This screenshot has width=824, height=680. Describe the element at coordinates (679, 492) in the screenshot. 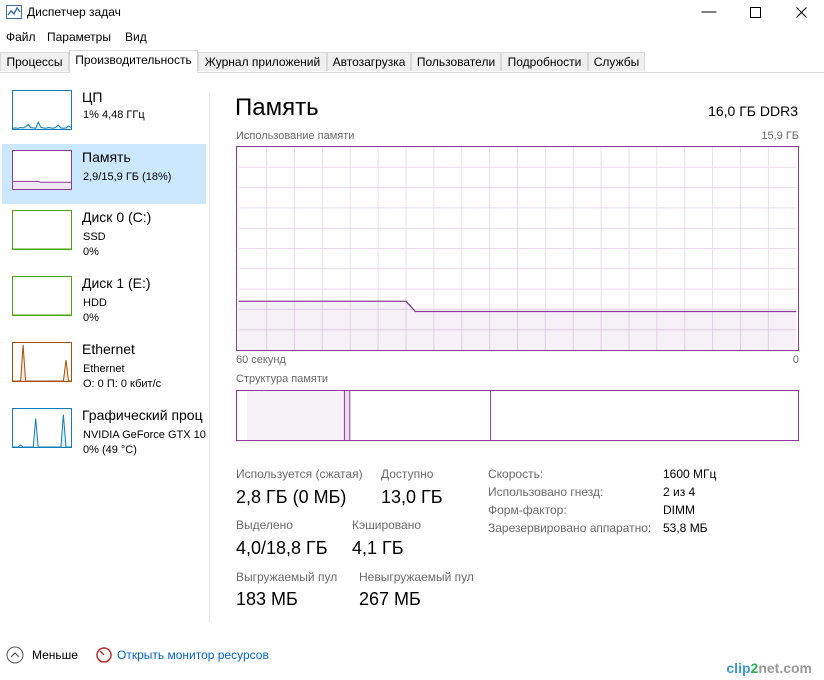

I see `slots-value: 2 из 4` at that location.